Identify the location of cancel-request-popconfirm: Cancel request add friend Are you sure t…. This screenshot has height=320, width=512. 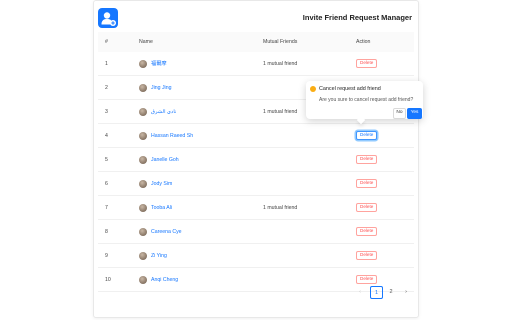
(364, 103).